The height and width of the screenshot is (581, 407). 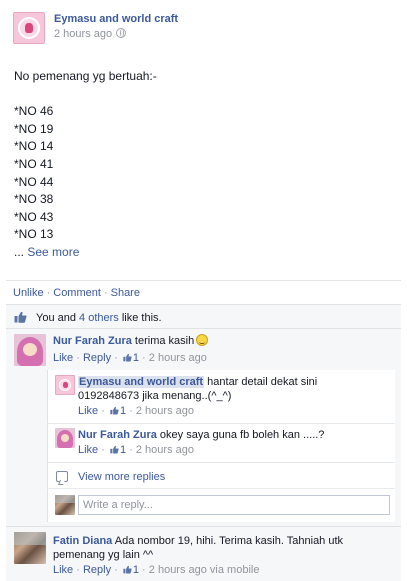 I want to click on page-avatar, so click(x=29, y=28).